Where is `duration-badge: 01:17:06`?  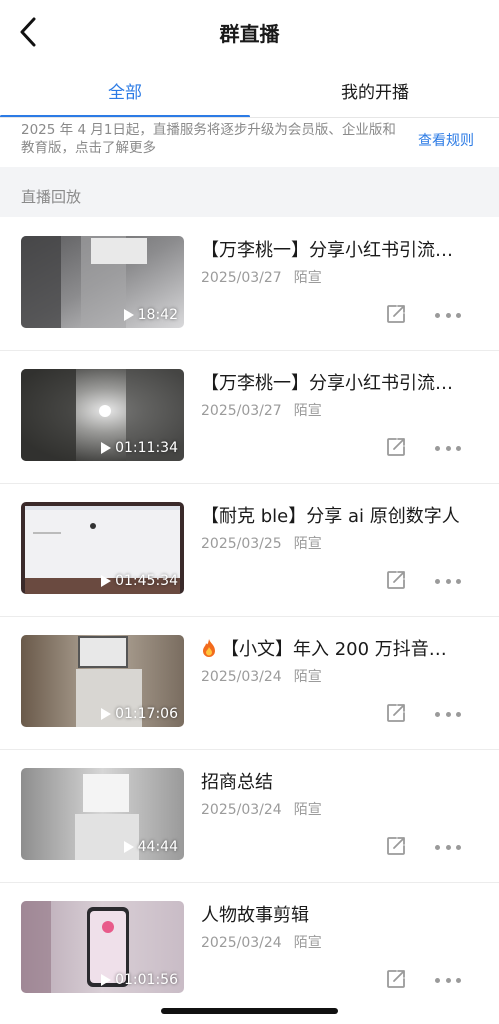 duration-badge: 01:17:06 is located at coordinates (139, 714).